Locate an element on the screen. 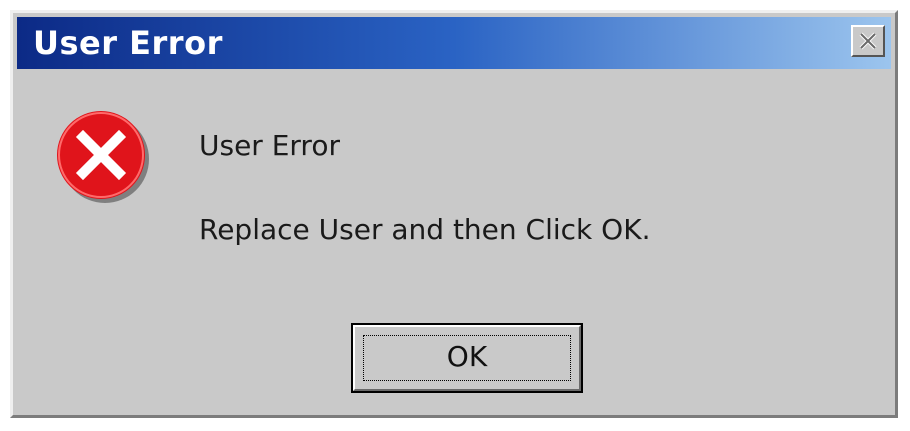  ok-button: OK is located at coordinates (467, 358).